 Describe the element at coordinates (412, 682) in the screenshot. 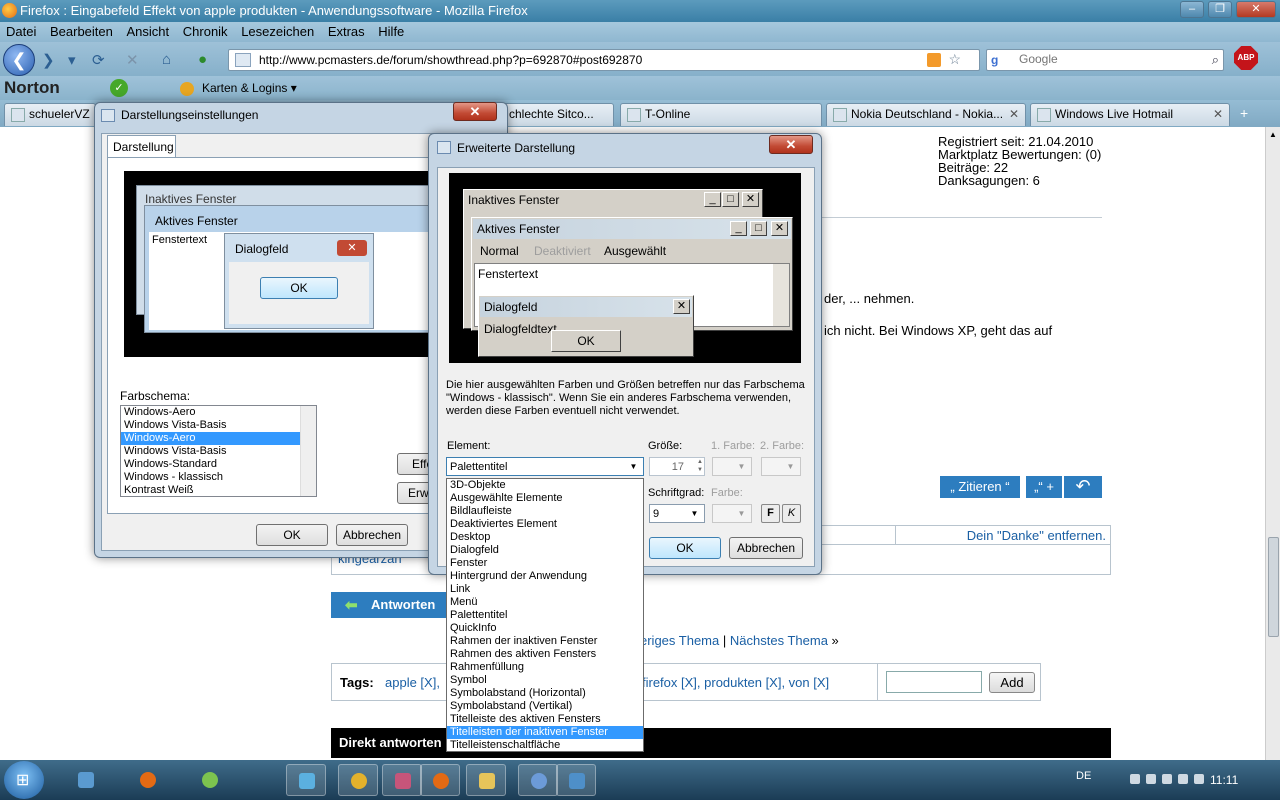

I see `tag-links: apple [X],` at that location.